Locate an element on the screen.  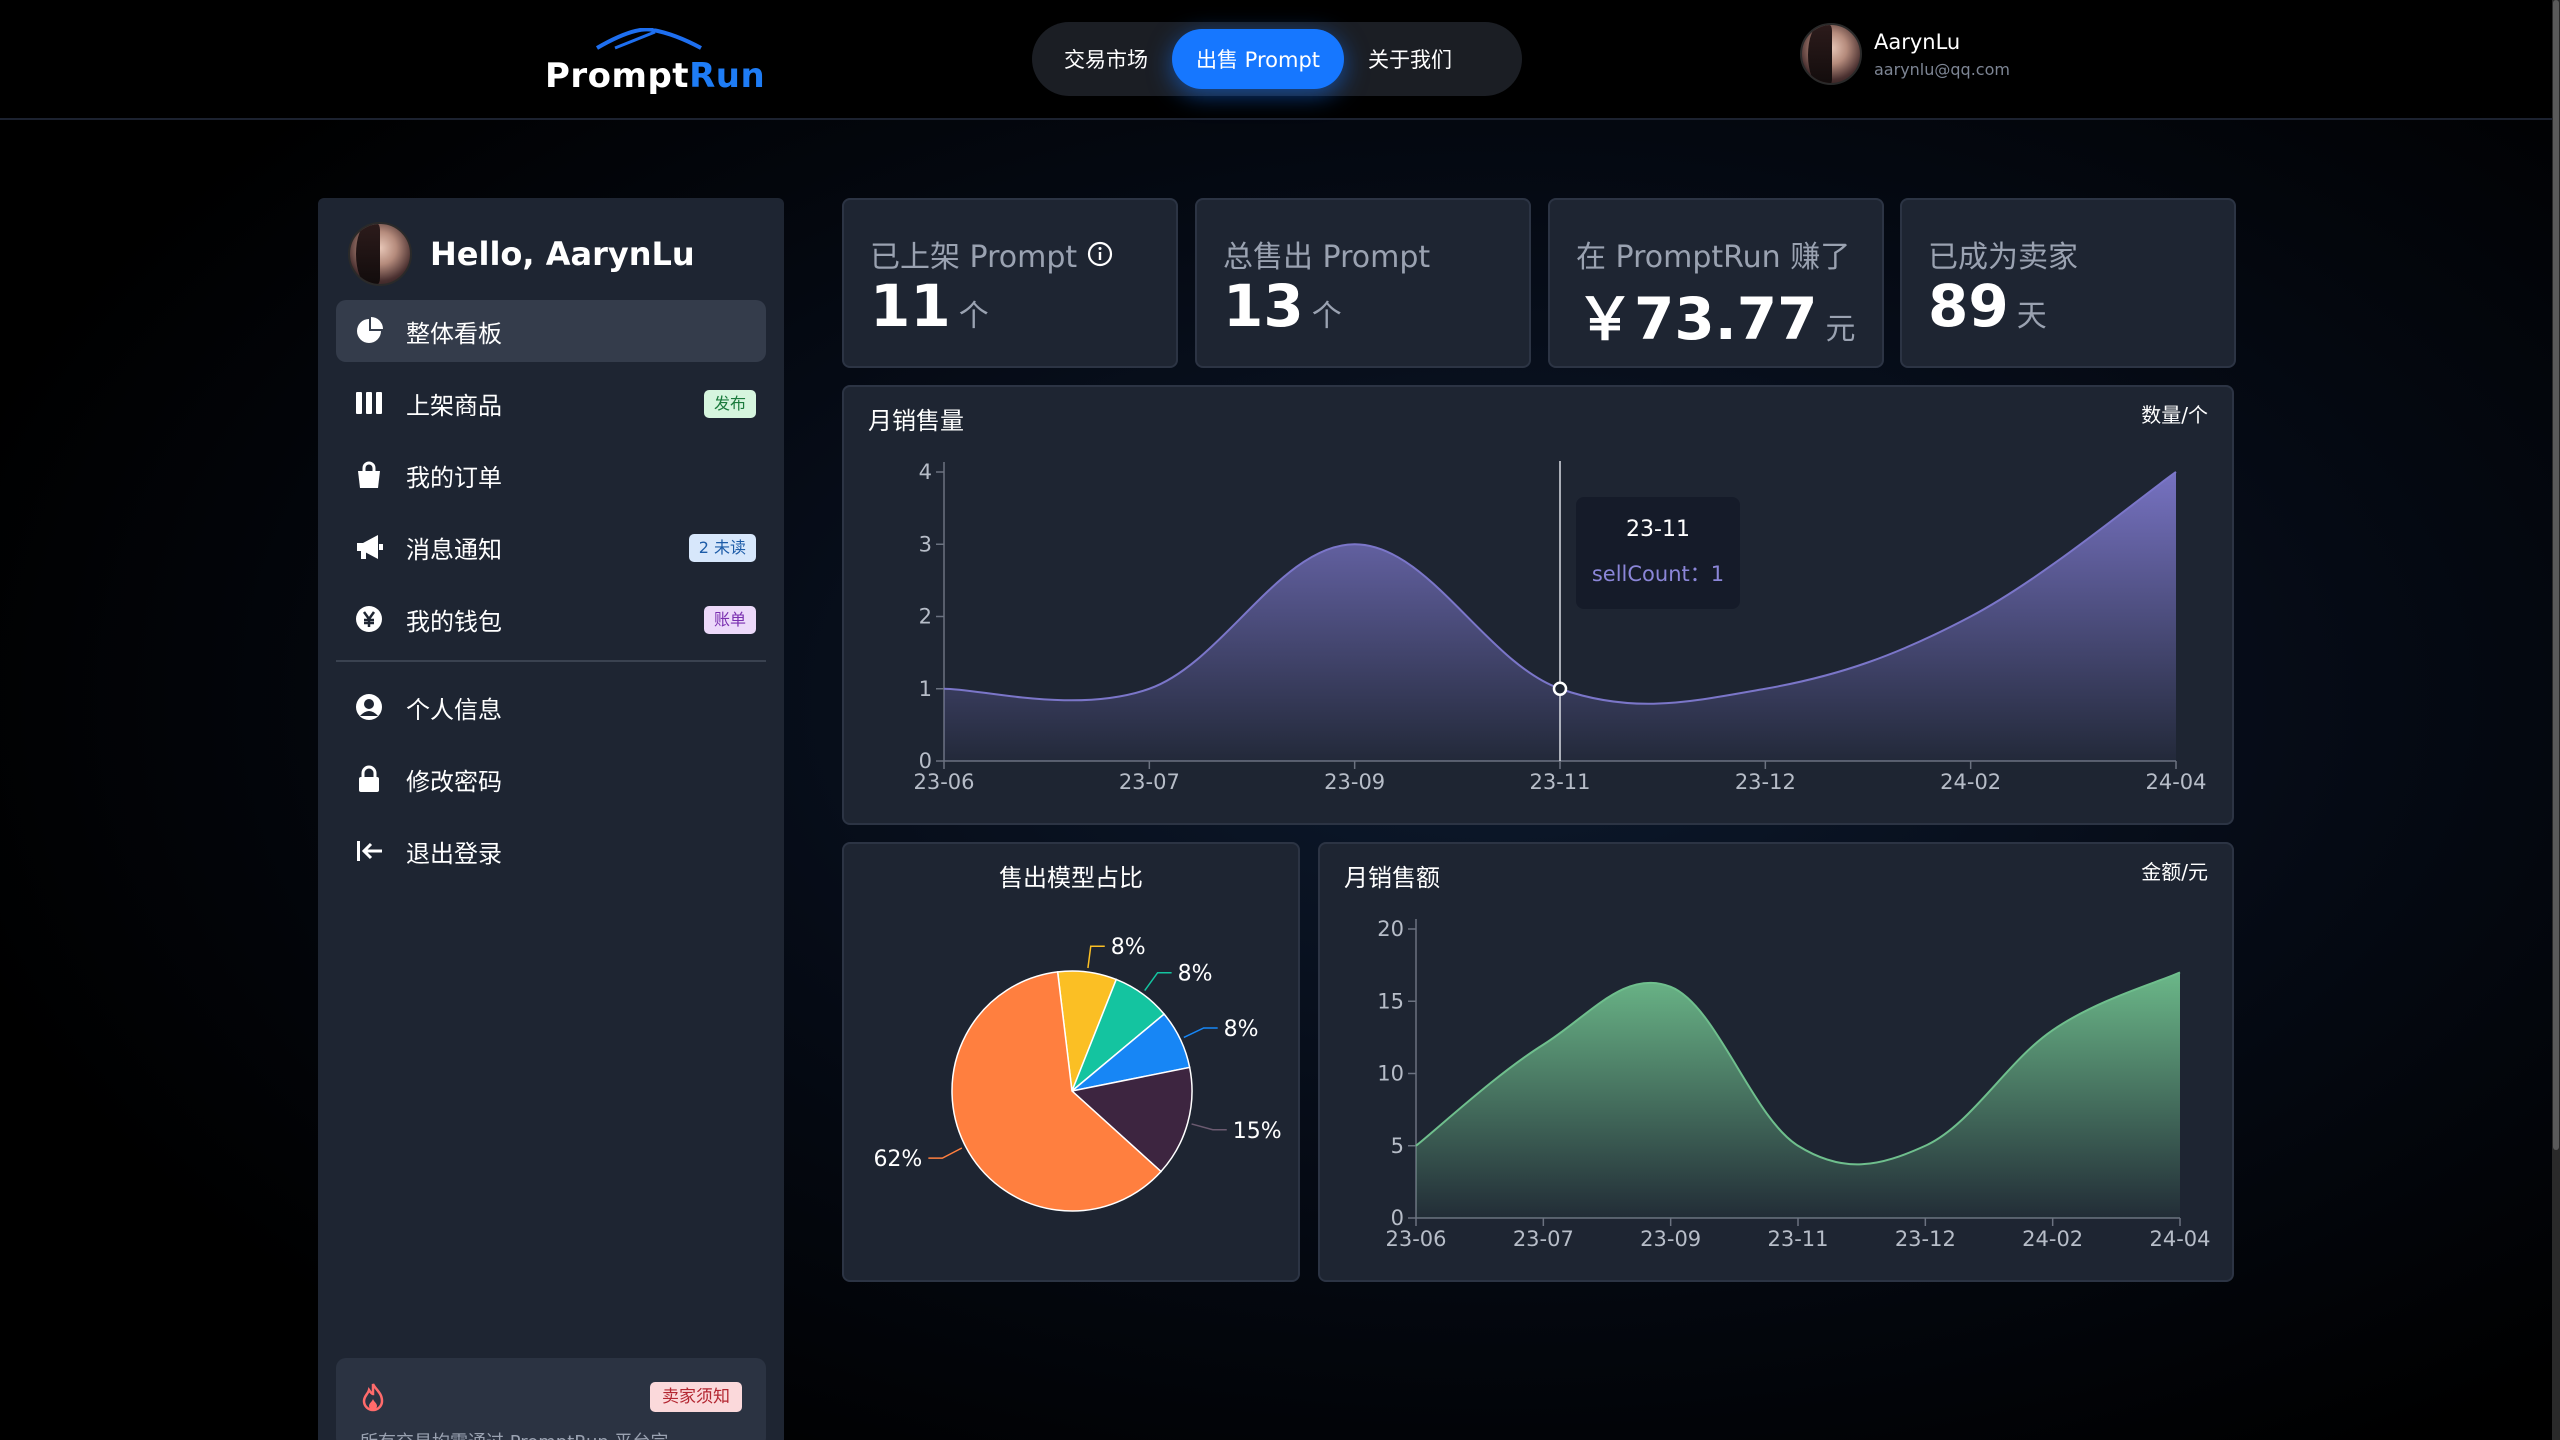
sidebar-avatar is located at coordinates (380, 254).